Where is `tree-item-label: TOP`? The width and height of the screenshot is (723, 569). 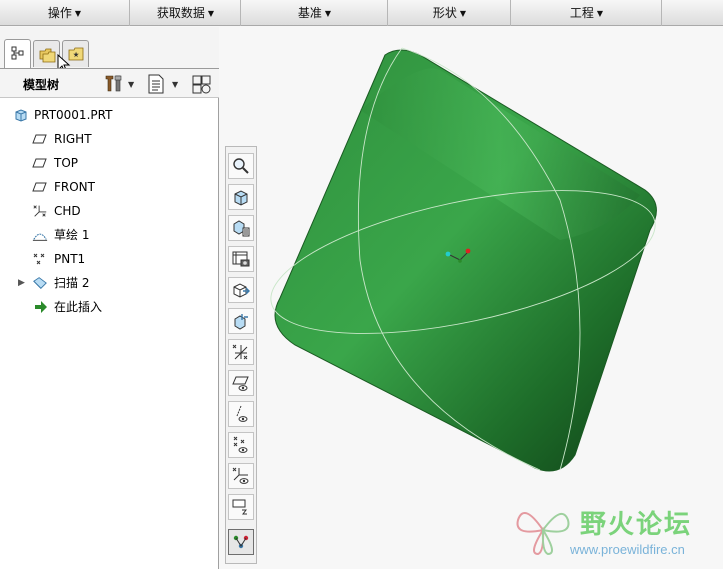 tree-item-label: TOP is located at coordinates (66, 163).